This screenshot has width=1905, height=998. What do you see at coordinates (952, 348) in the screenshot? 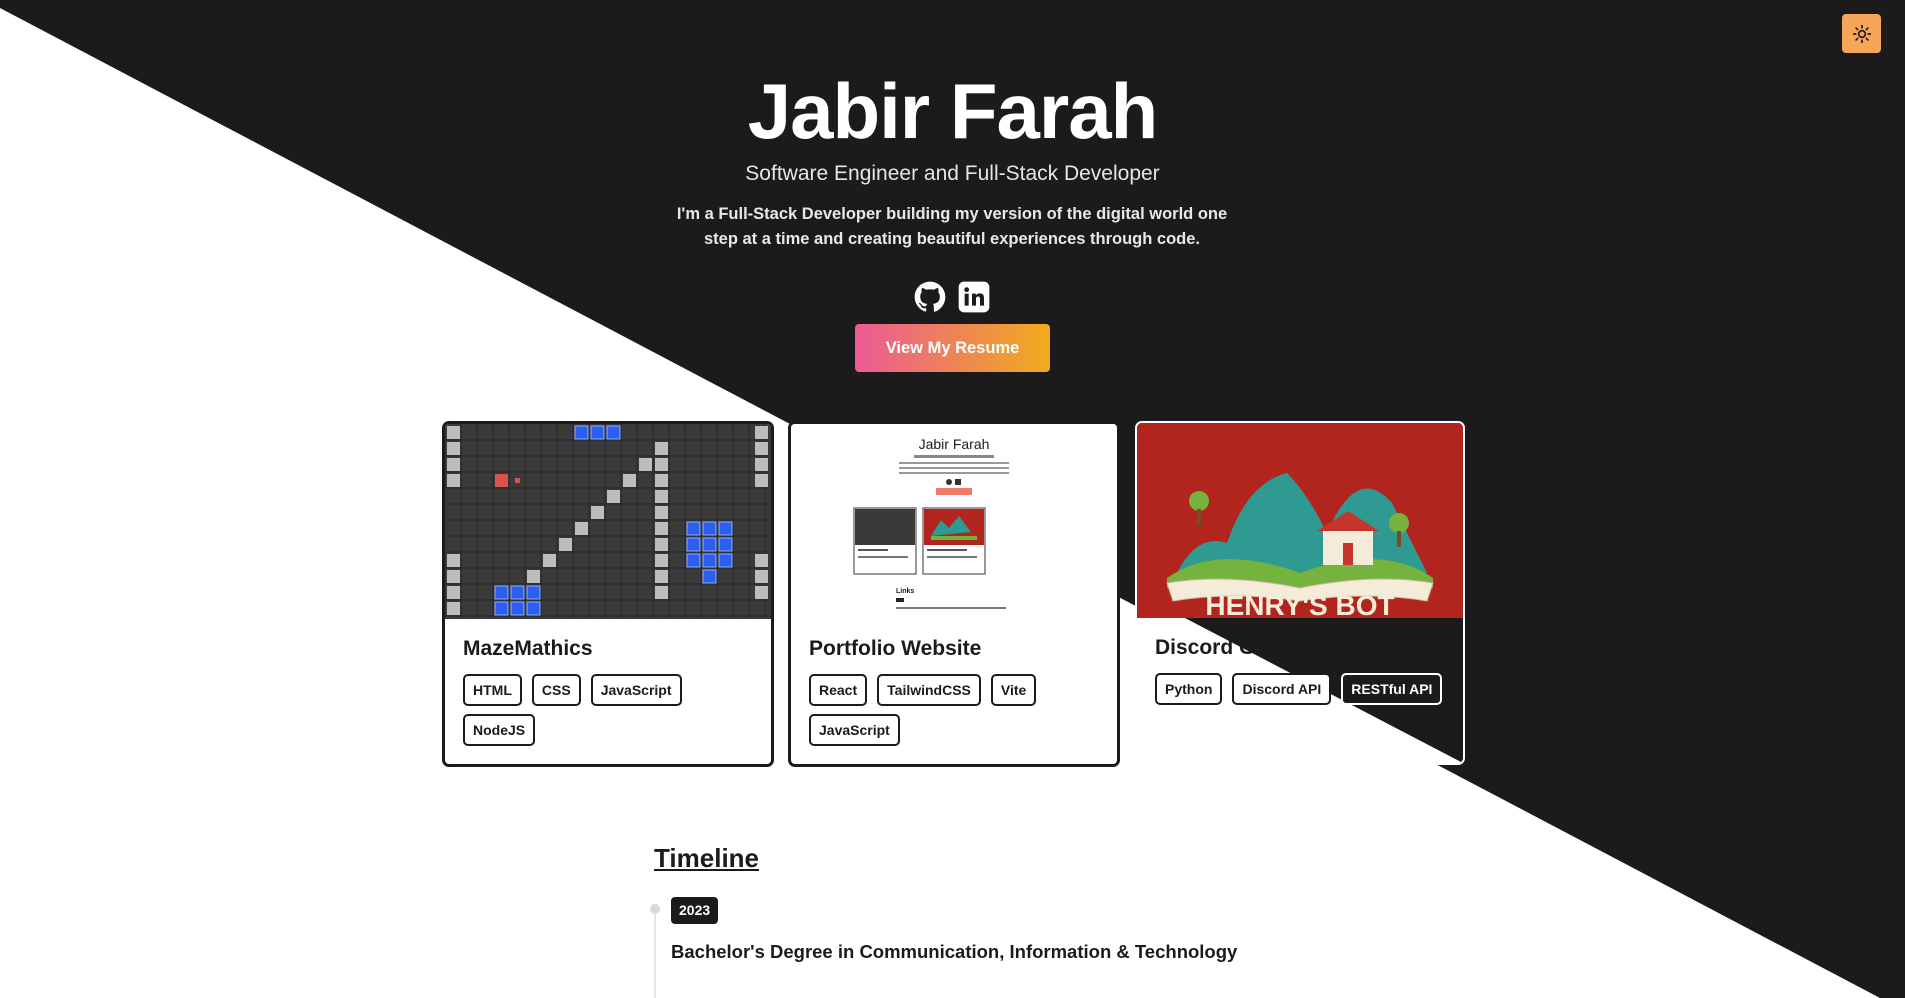
I see `view-resume-button: View My Resume` at bounding box center [952, 348].